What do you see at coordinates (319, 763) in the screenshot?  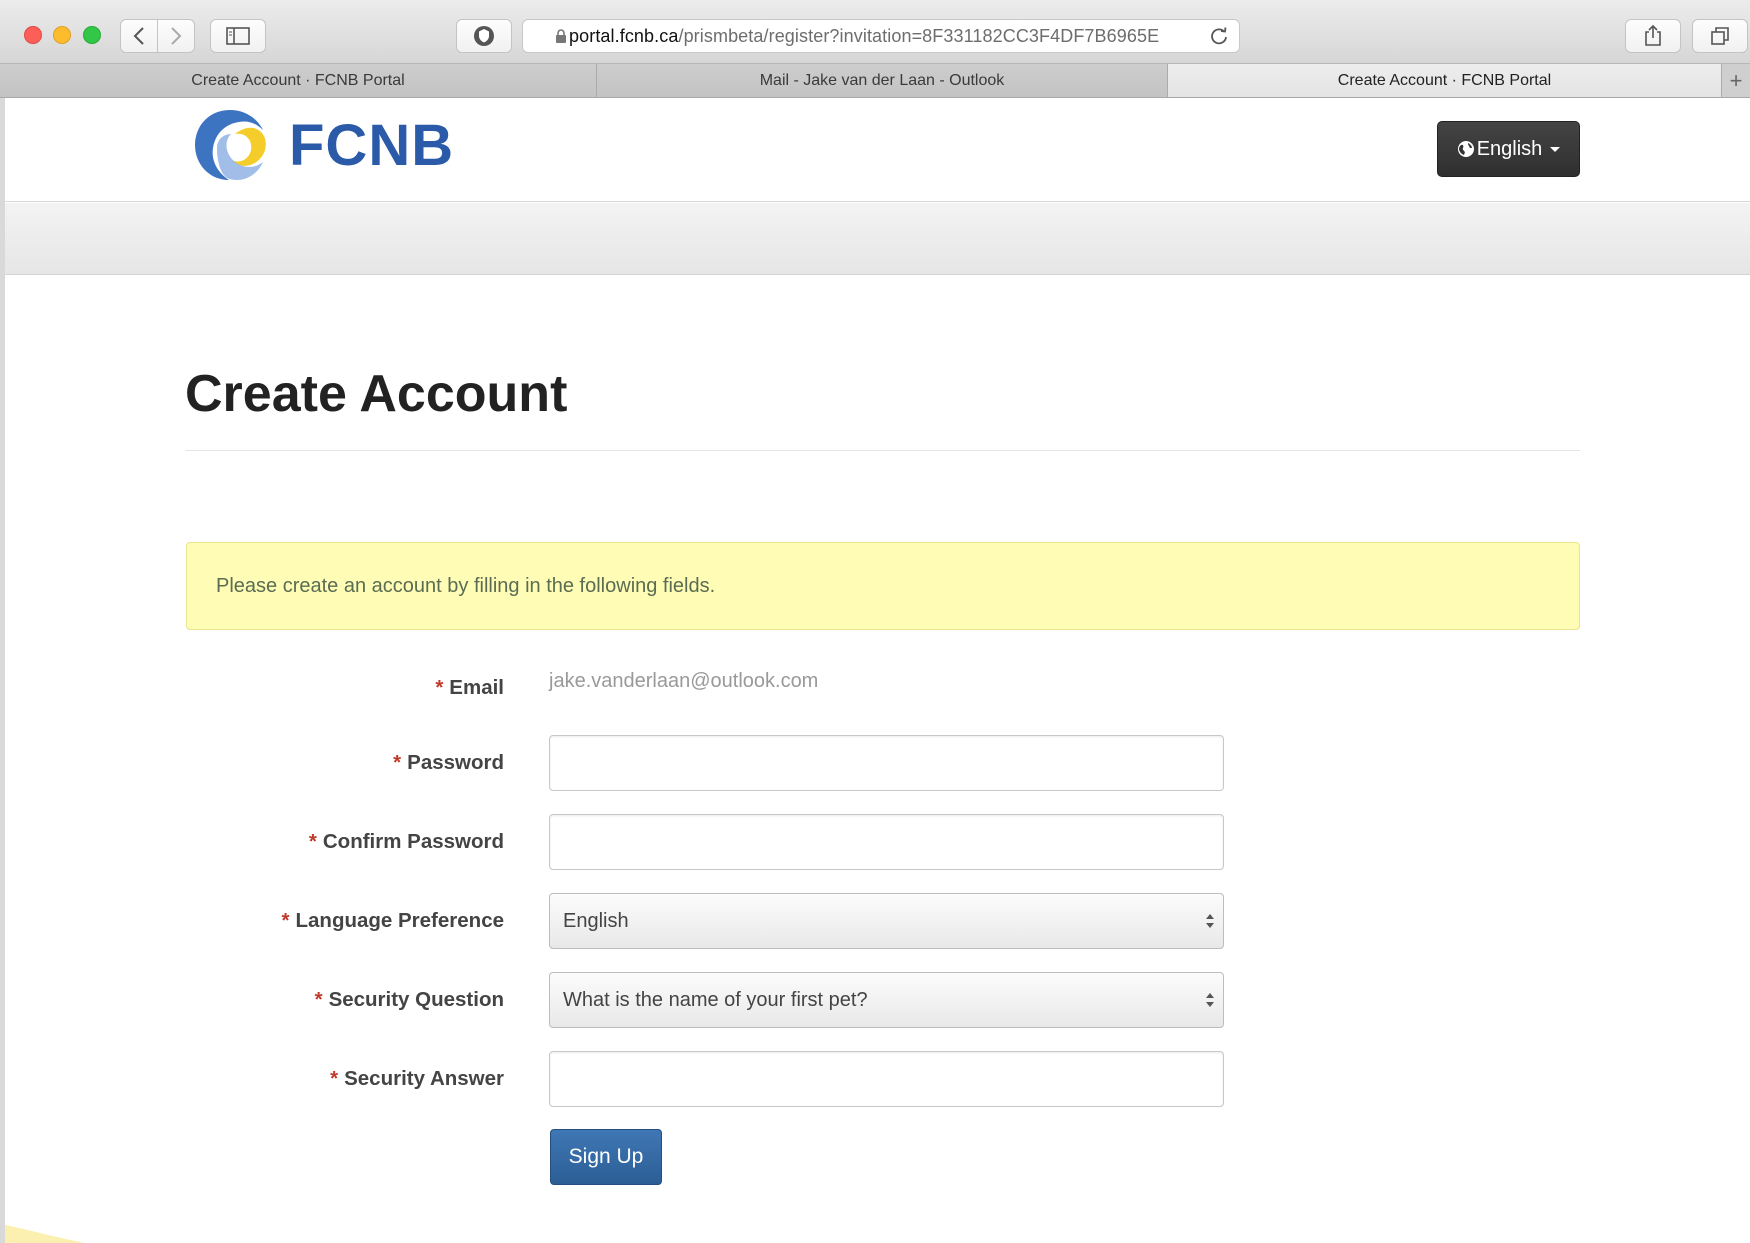 I see `password-label: * Password` at bounding box center [319, 763].